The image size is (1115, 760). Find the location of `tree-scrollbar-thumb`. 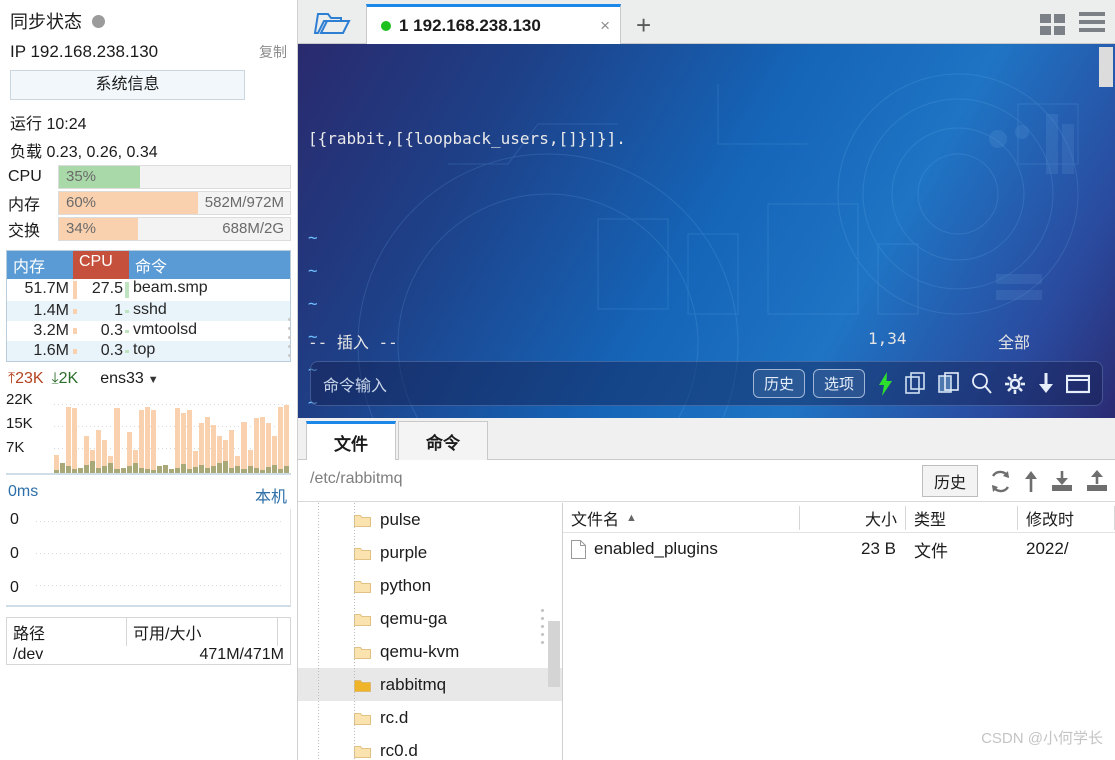

tree-scrollbar-thumb is located at coordinates (554, 654).